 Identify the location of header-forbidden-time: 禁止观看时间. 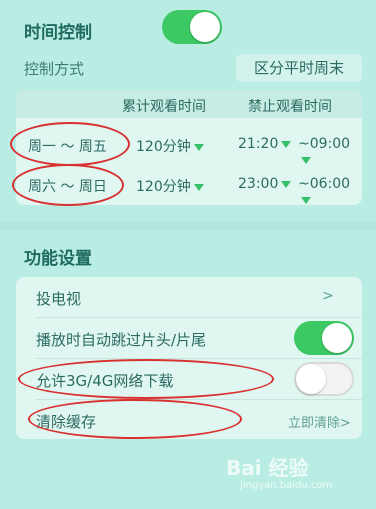
(290, 107).